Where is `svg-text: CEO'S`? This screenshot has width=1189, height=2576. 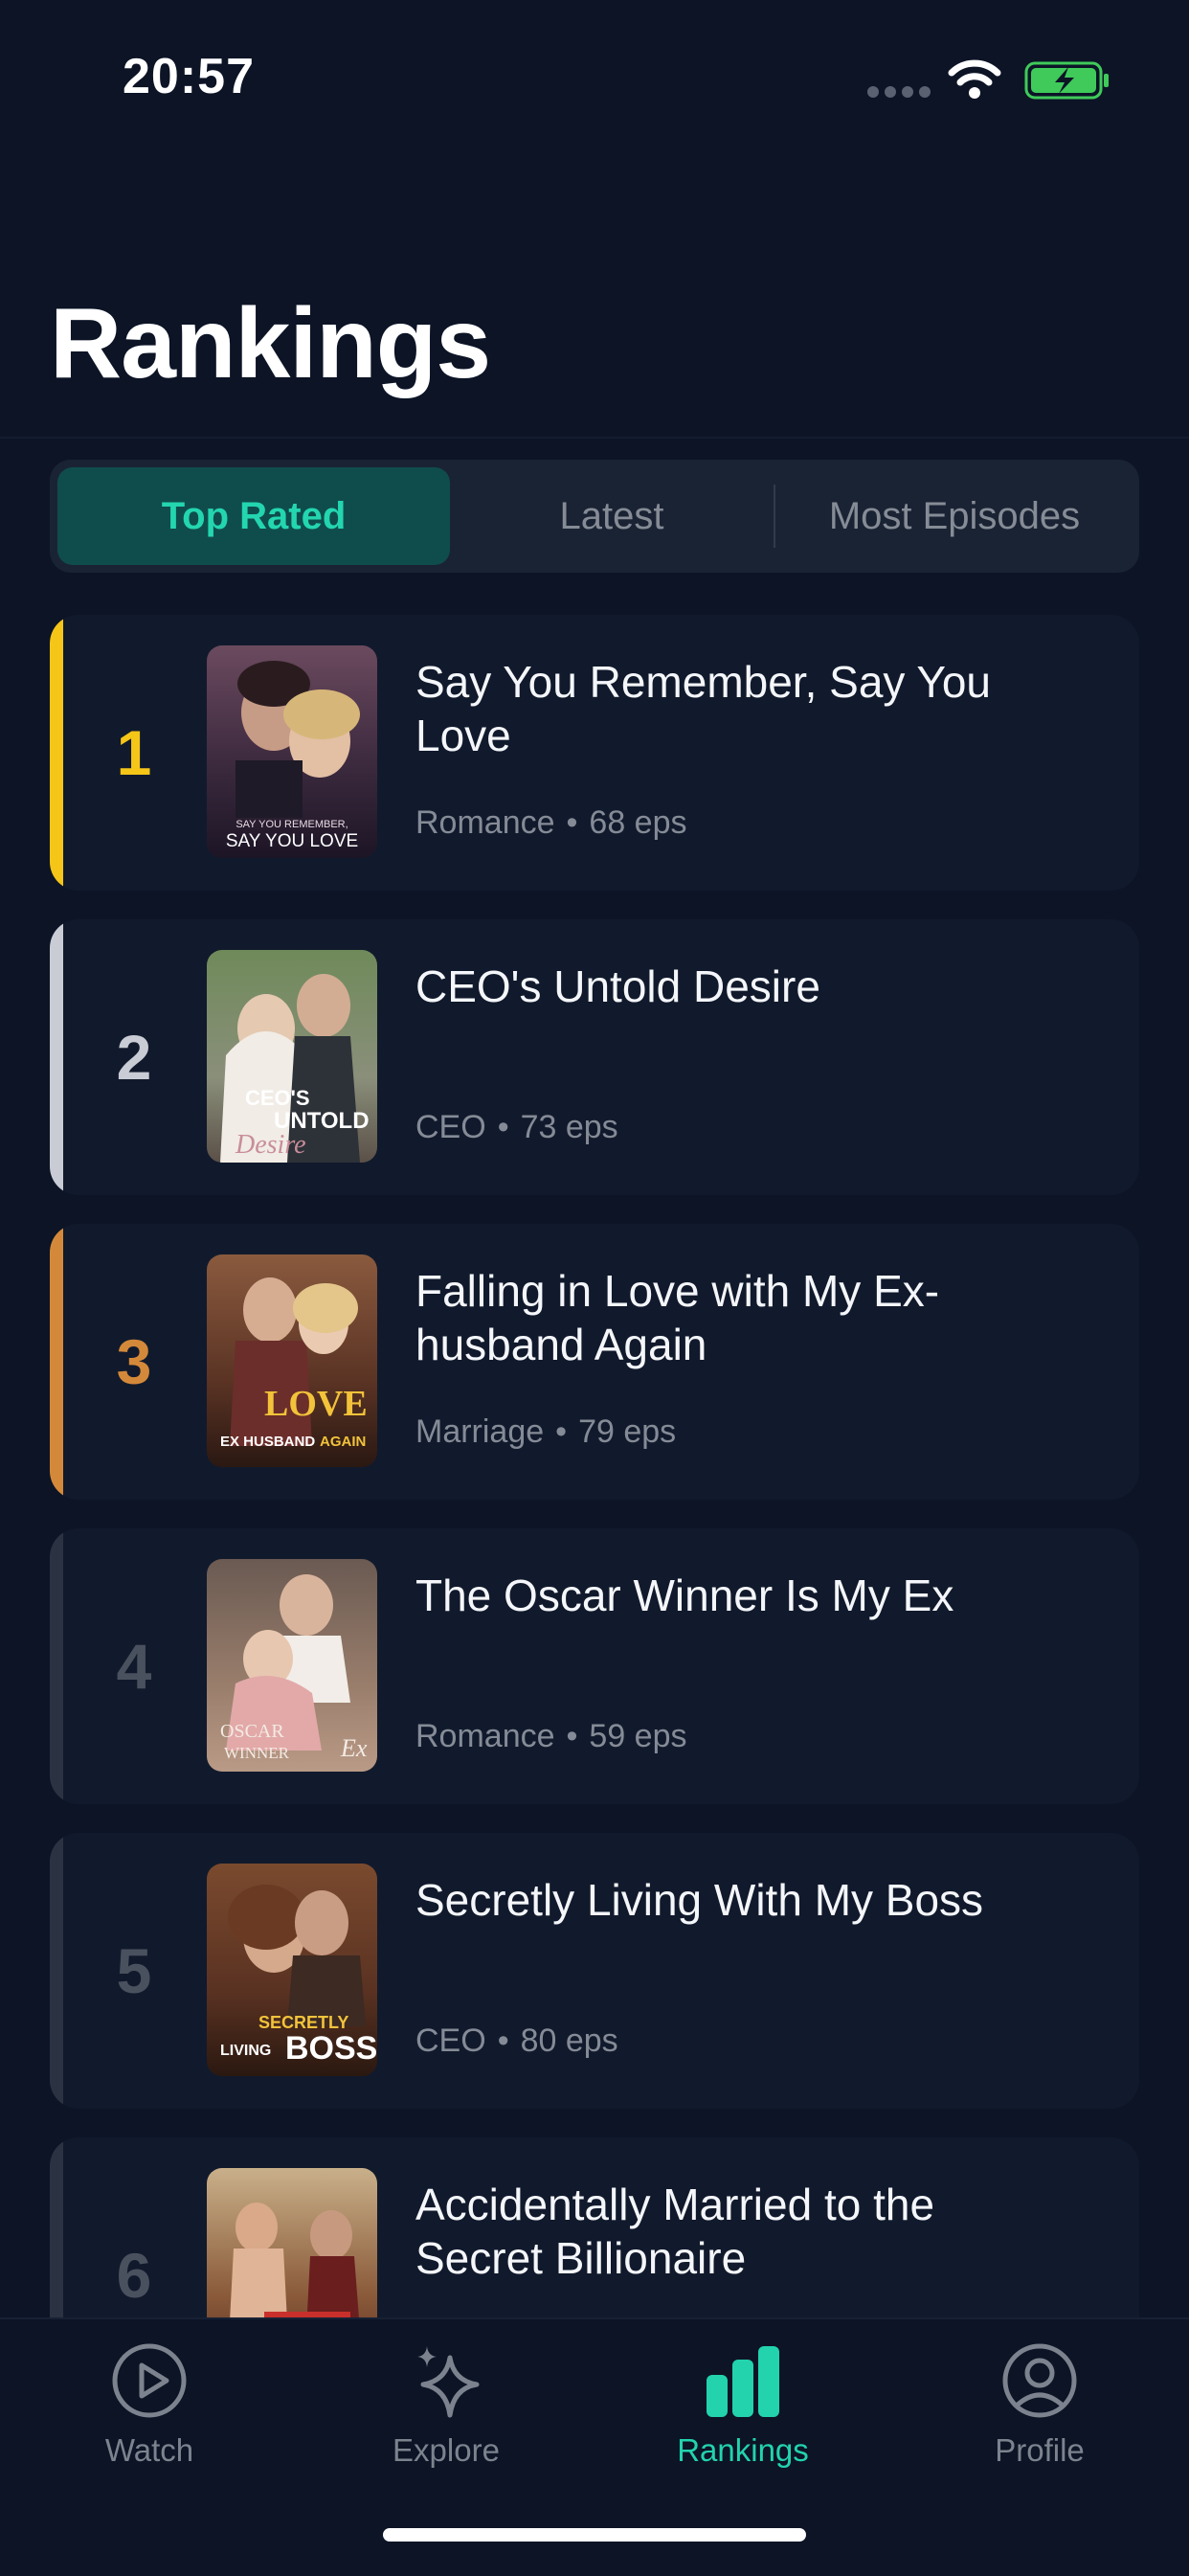 svg-text: CEO'S is located at coordinates (277, 1098).